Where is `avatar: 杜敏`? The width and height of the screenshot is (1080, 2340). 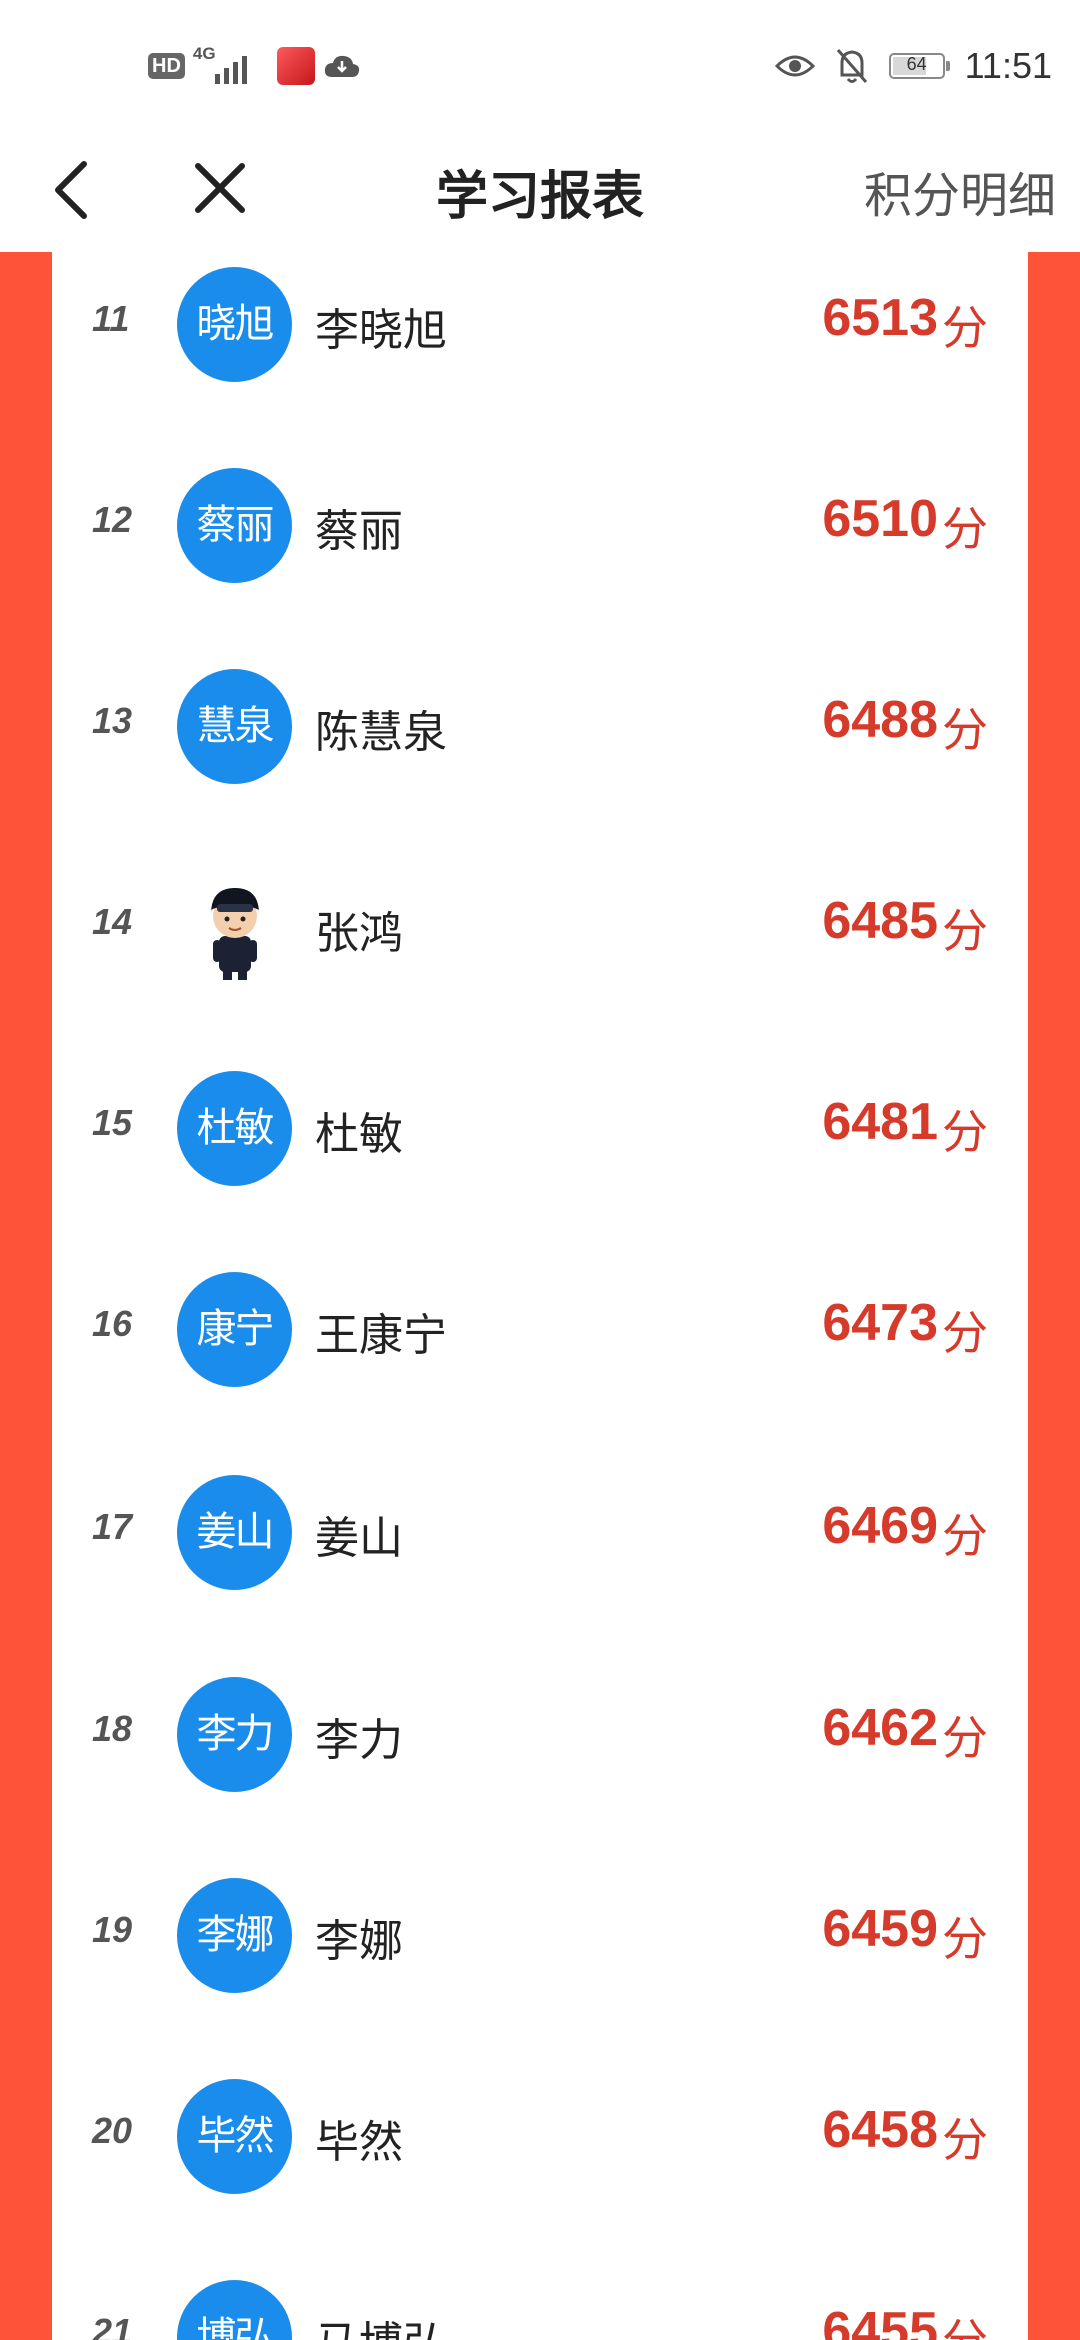 avatar: 杜敏 is located at coordinates (234, 1128).